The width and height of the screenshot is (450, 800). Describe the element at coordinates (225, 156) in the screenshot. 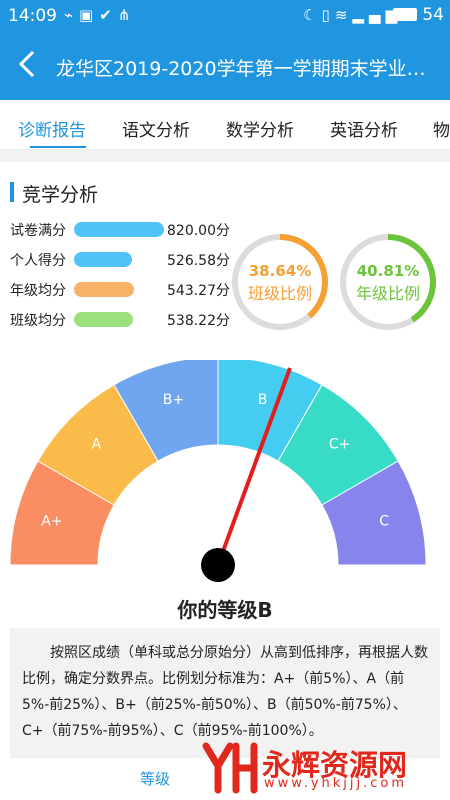

I see `section-divider` at that location.